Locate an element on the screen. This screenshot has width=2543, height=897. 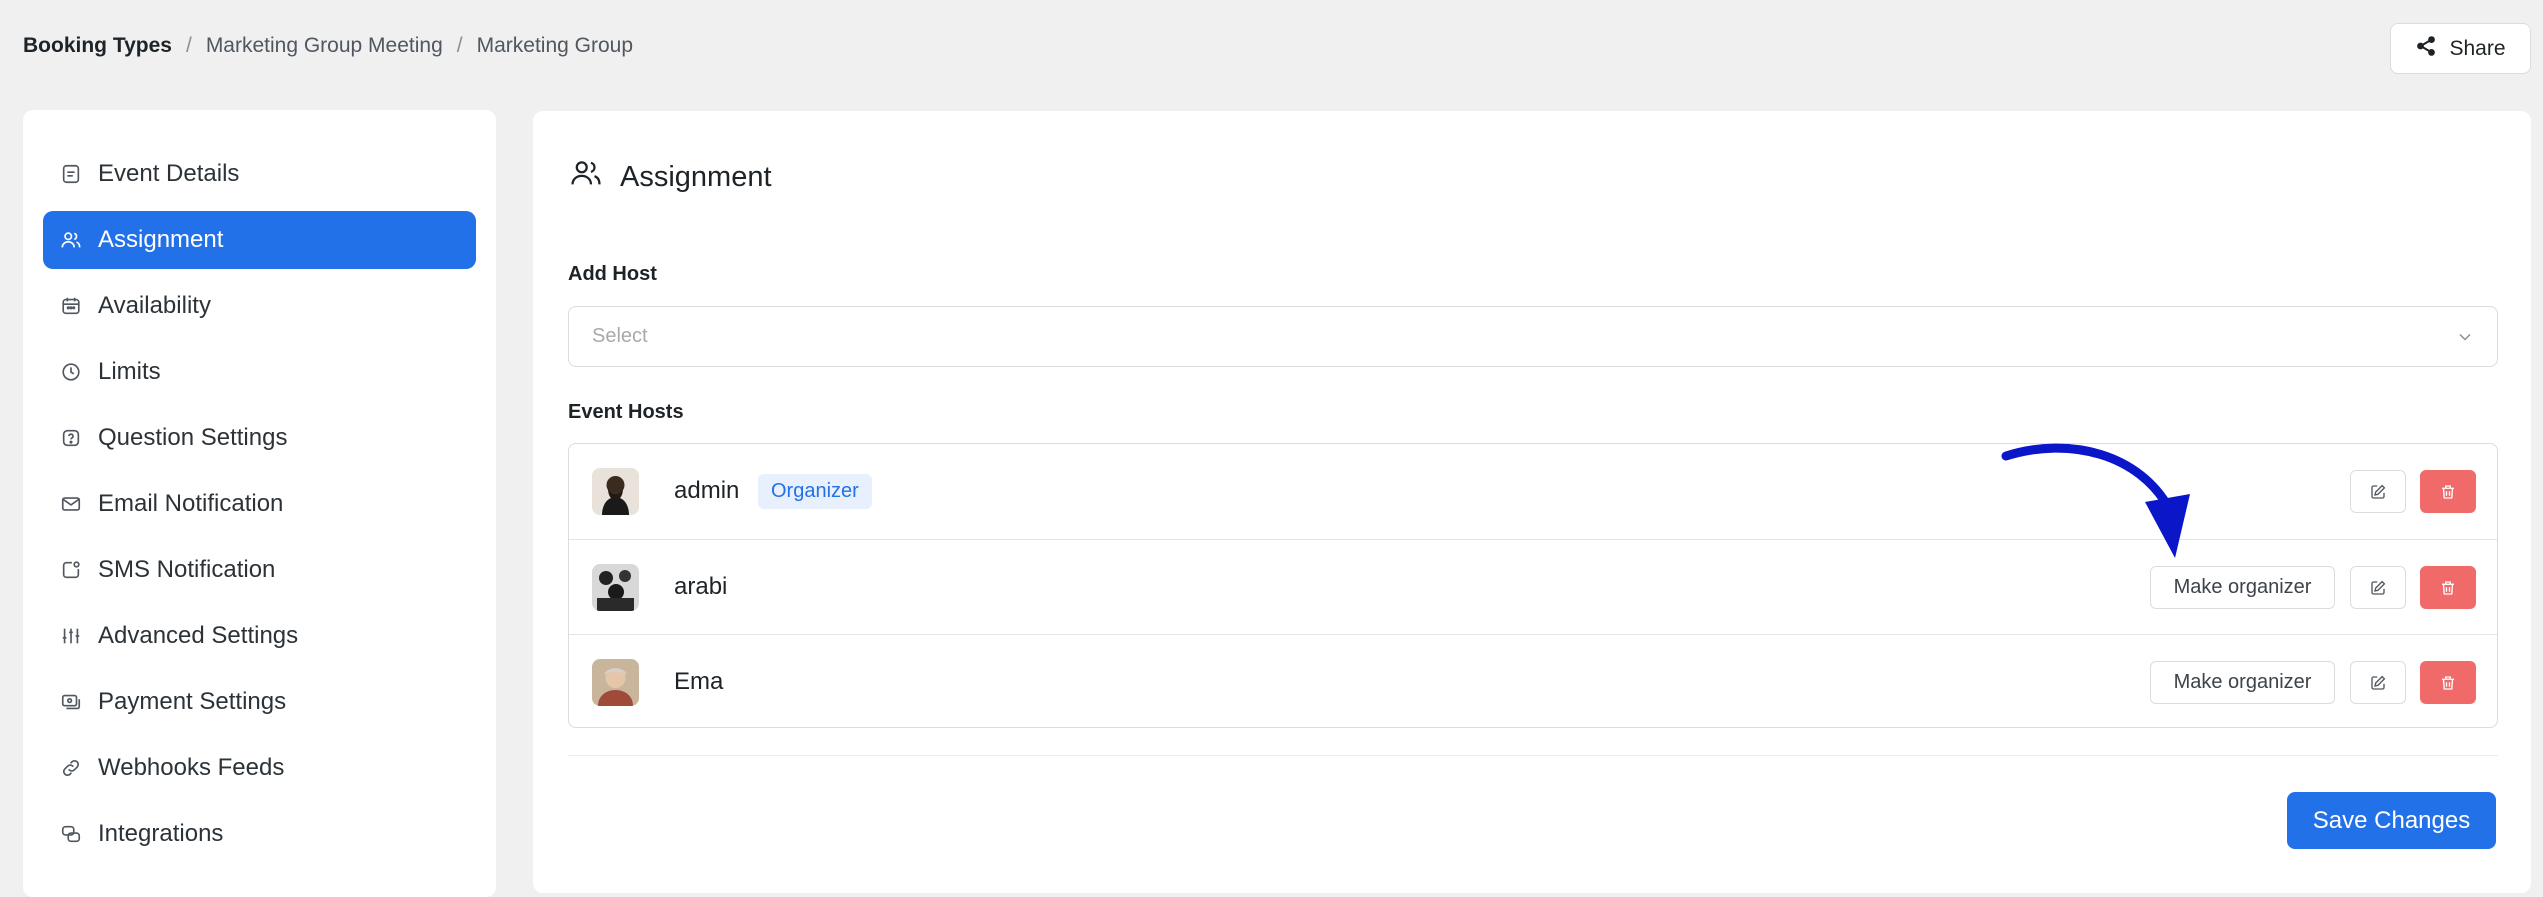
event-hosts-label: Event Hosts is located at coordinates (626, 412).